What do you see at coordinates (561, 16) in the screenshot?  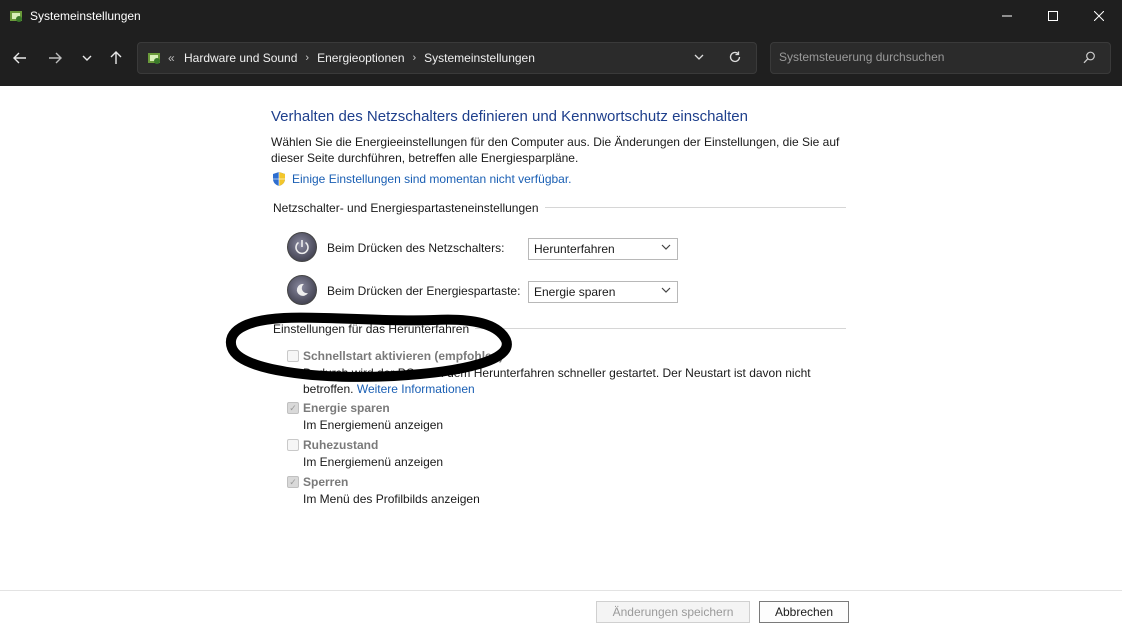 I see `title-bar: Systemeinstellungen` at bounding box center [561, 16].